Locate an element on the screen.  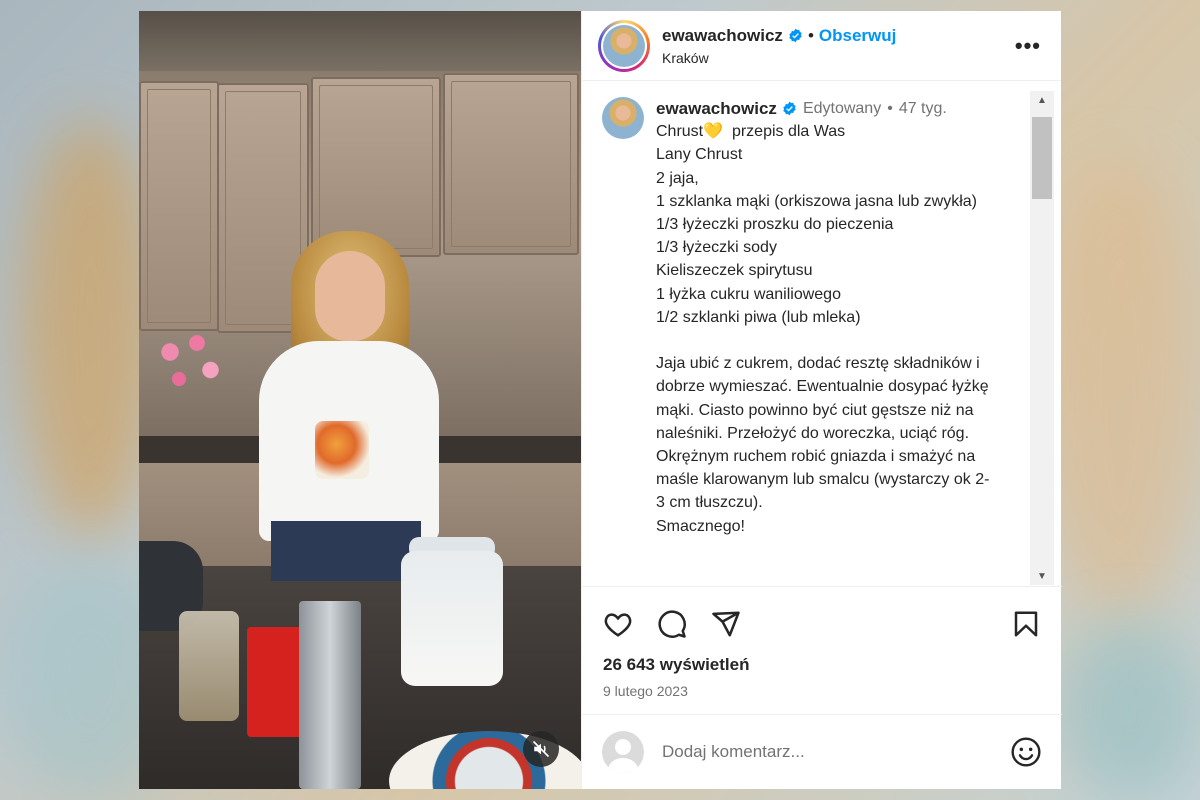
caption-line: 2 jaja, is located at coordinates (677, 178).